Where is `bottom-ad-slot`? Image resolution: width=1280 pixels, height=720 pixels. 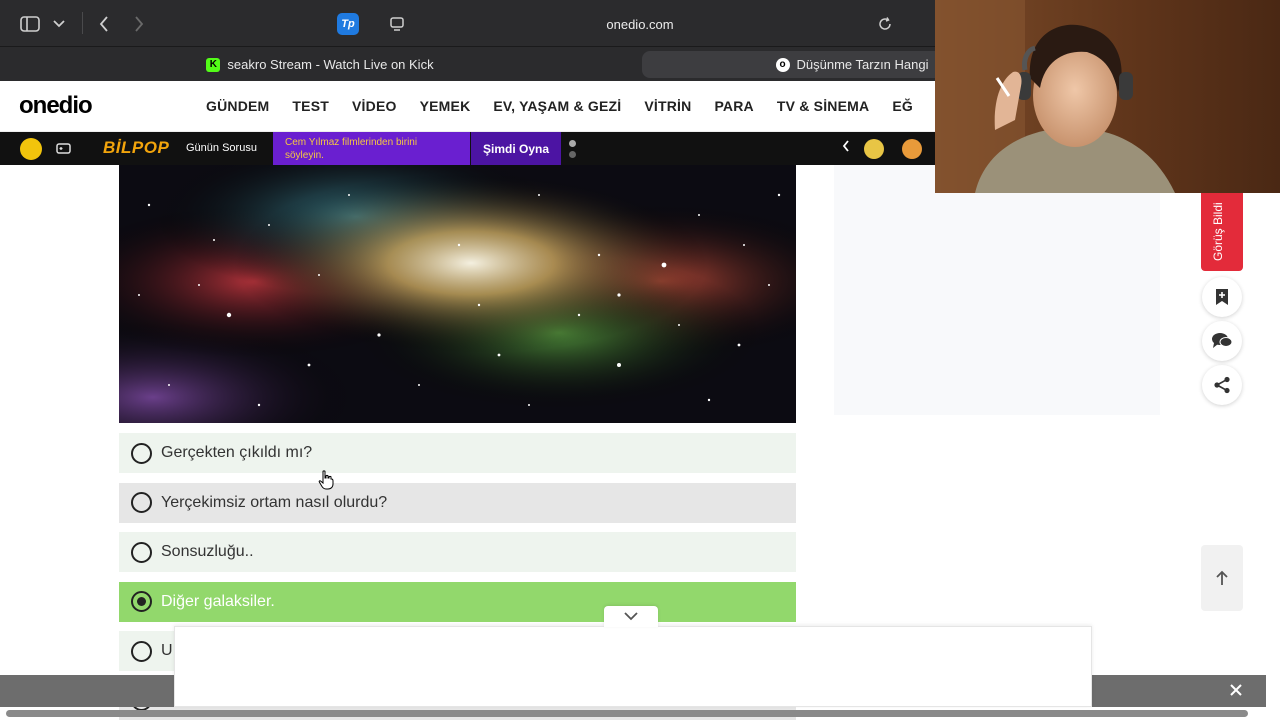
bottom-ad-slot is located at coordinates (633, 666).